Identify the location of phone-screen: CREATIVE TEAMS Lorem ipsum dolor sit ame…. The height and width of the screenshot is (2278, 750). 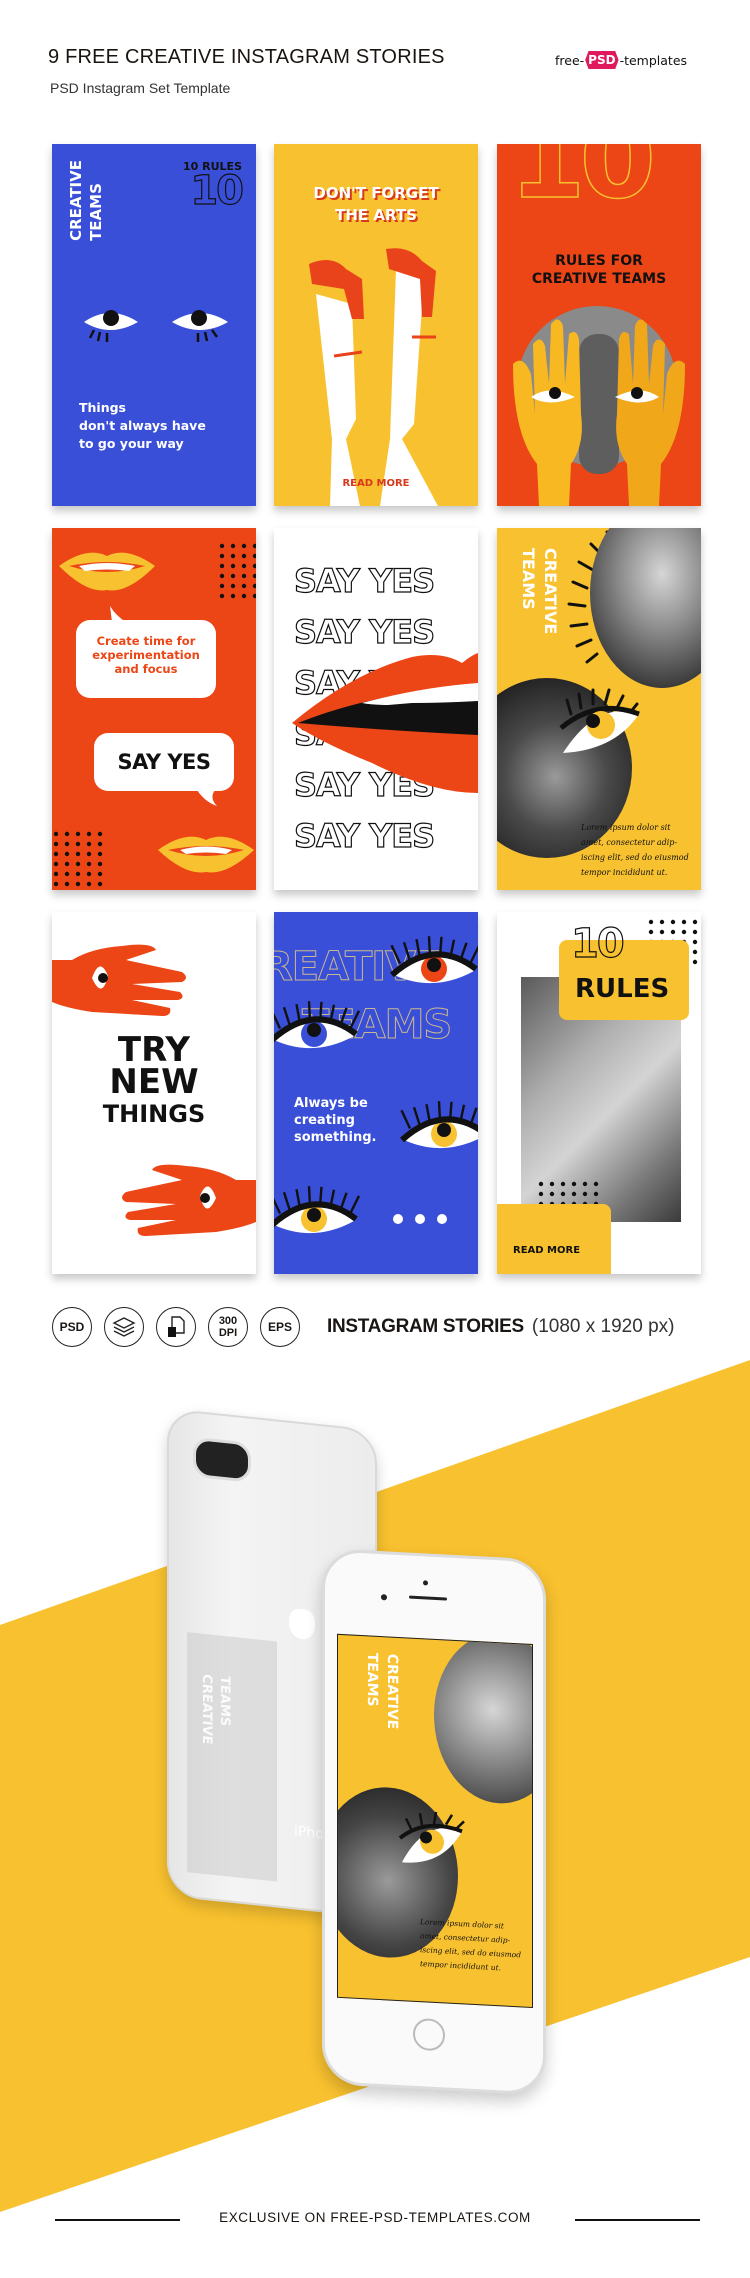
(435, 1821).